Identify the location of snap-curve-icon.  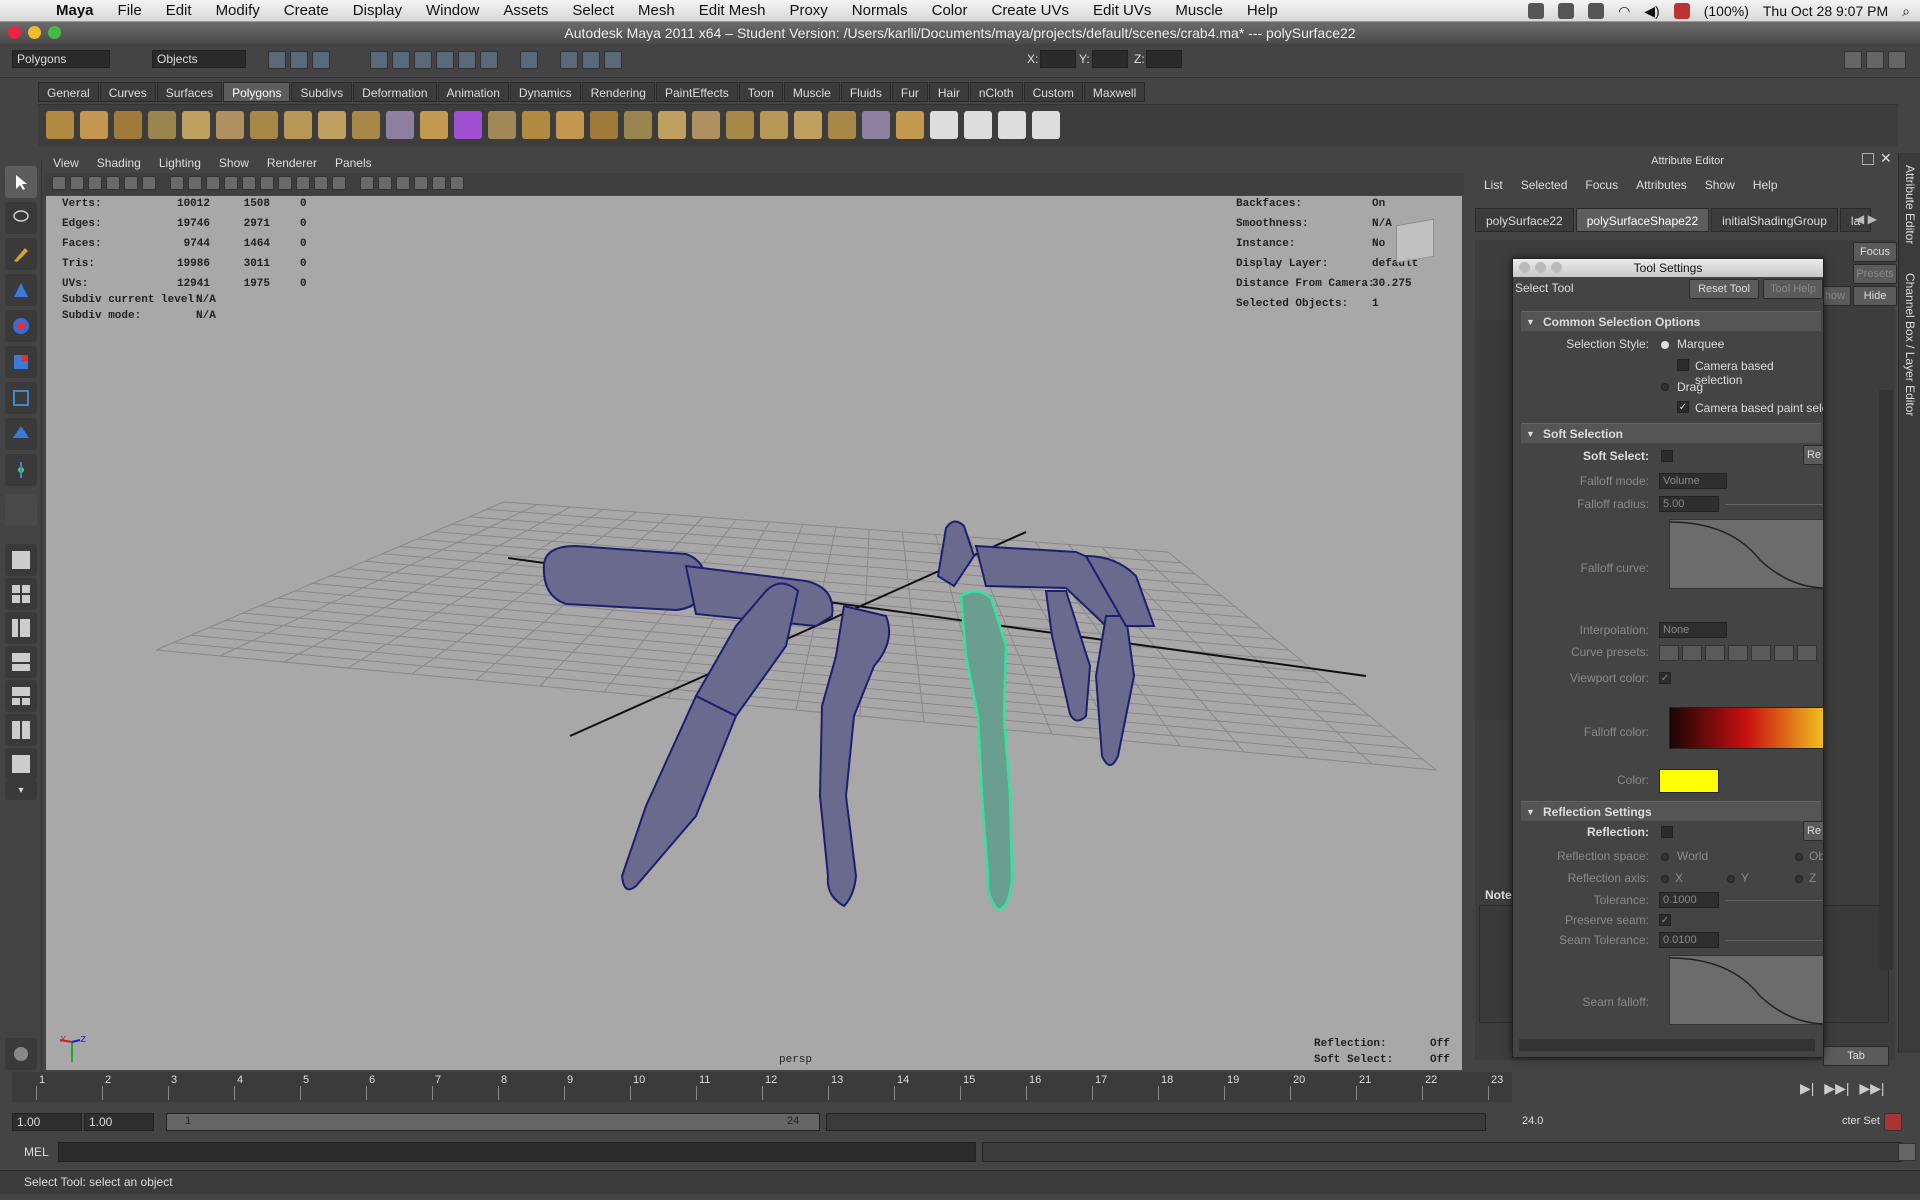
(401, 60).